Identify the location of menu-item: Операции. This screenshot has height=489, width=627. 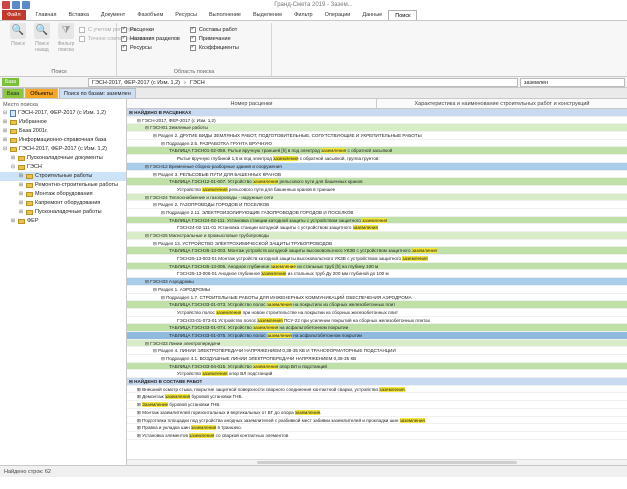
(338, 15).